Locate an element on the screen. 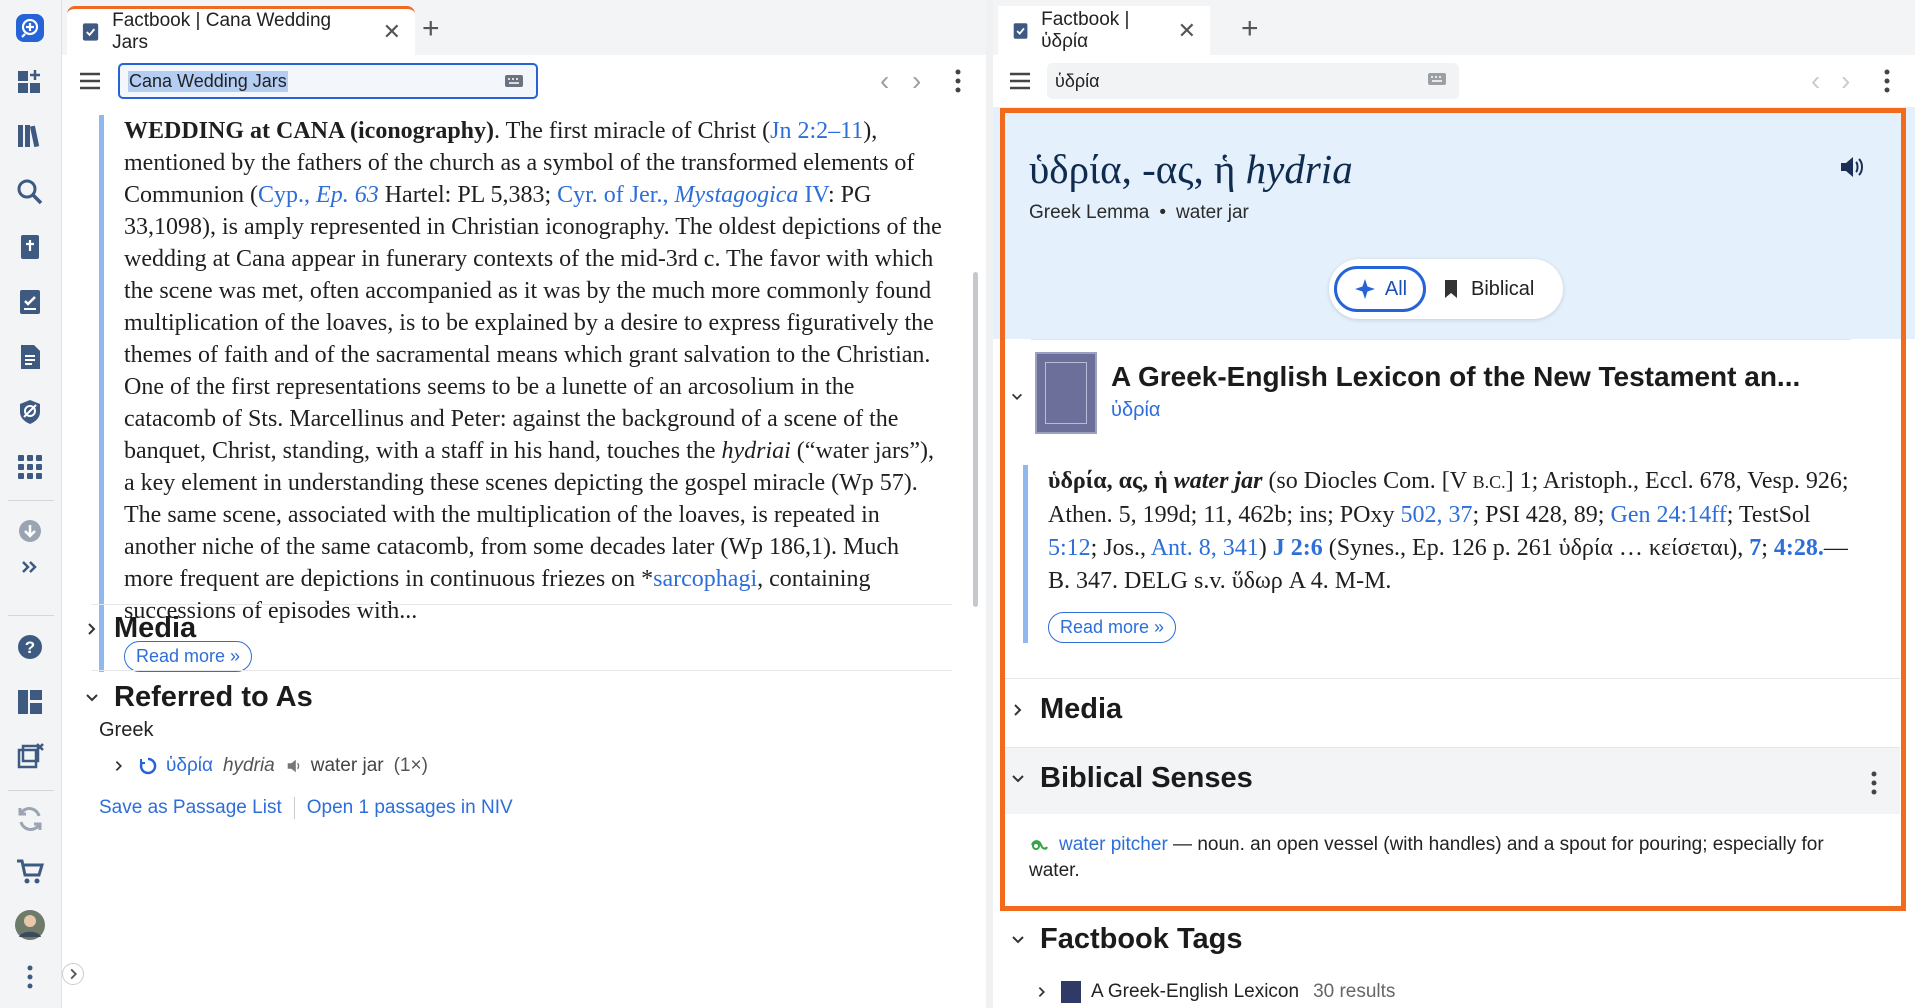 Image resolution: width=1915 pixels, height=1008 pixels. left-rail: ? is located at coordinates (31, 504).